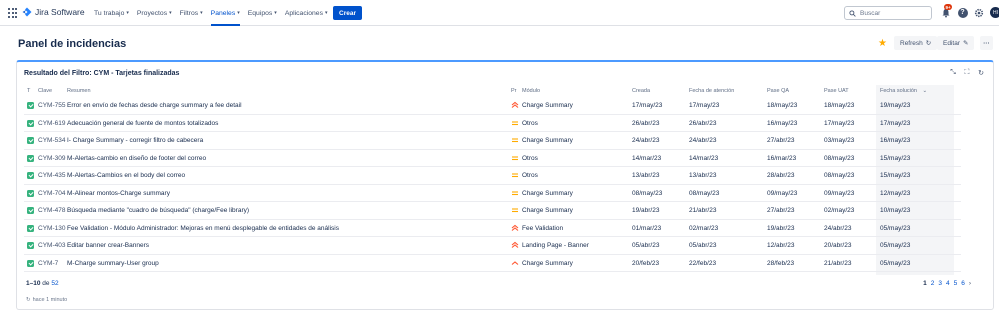  I want to click on page-link: 4, so click(948, 283).